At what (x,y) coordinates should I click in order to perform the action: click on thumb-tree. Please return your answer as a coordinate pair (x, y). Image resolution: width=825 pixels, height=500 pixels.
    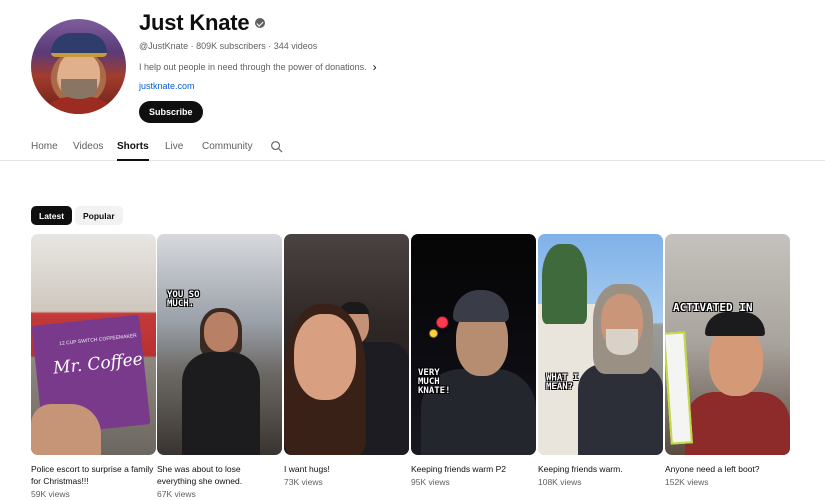
    Looking at the image, I should click on (564, 284).